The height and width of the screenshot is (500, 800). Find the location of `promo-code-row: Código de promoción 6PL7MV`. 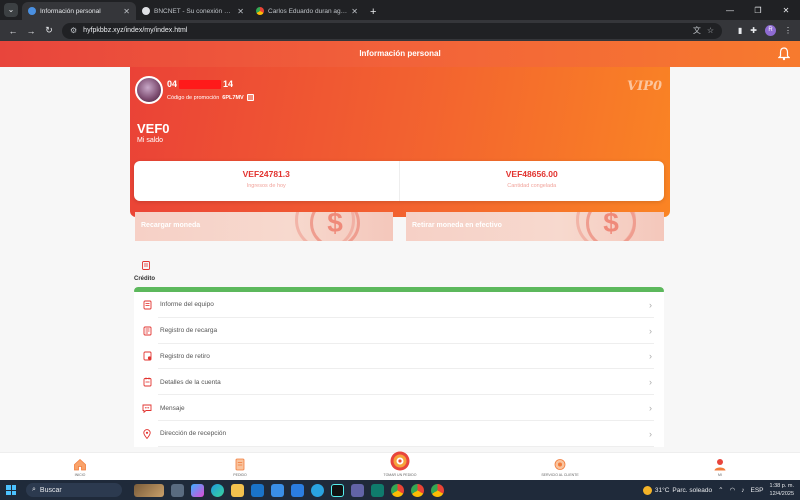

promo-code-row: Código de promoción 6PL7MV is located at coordinates (210, 97).